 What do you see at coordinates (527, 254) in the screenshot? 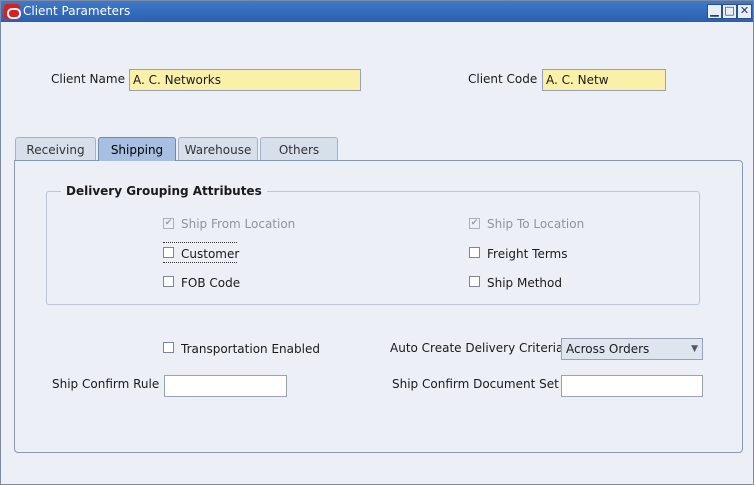
I see `freight-terms-label: Freight Terms` at bounding box center [527, 254].